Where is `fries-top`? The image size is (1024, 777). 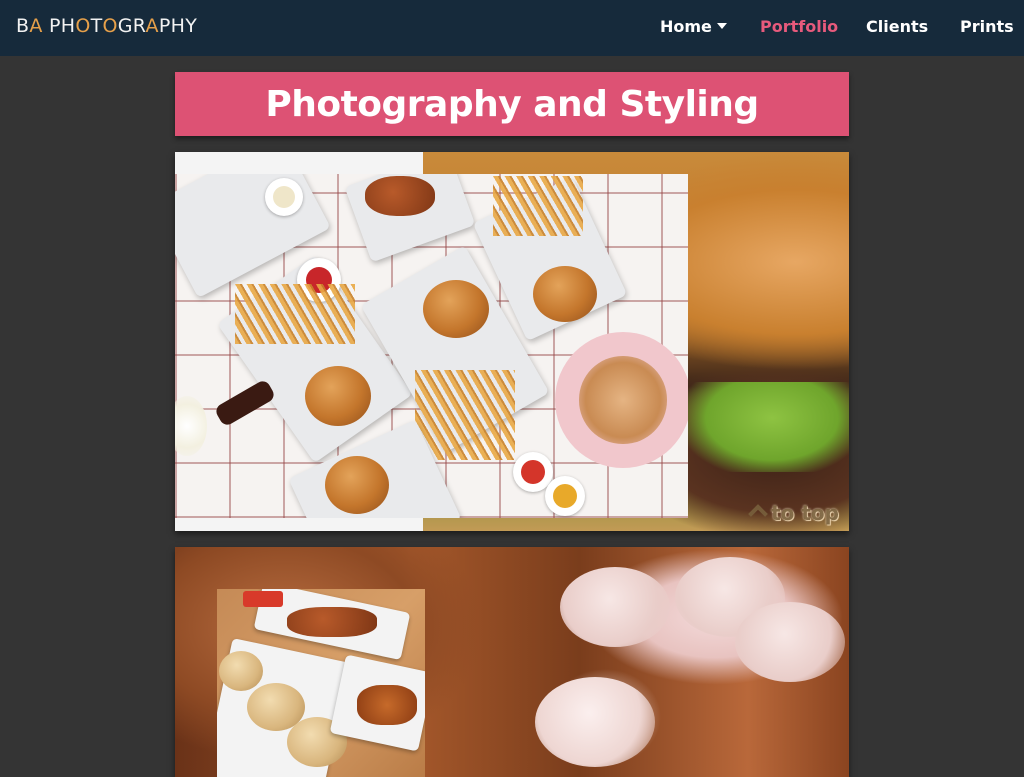
fries-top is located at coordinates (538, 206).